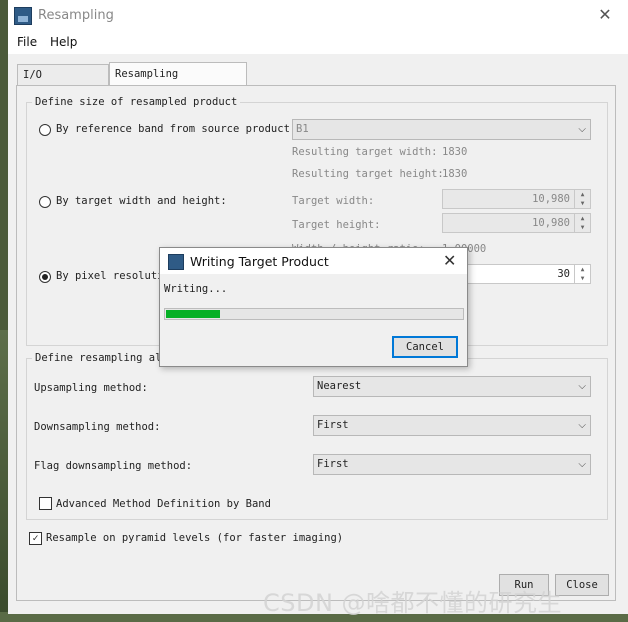  Describe the element at coordinates (63, 82) in the screenshot. I see `tab-io-parameters: I/O Parameters` at that location.